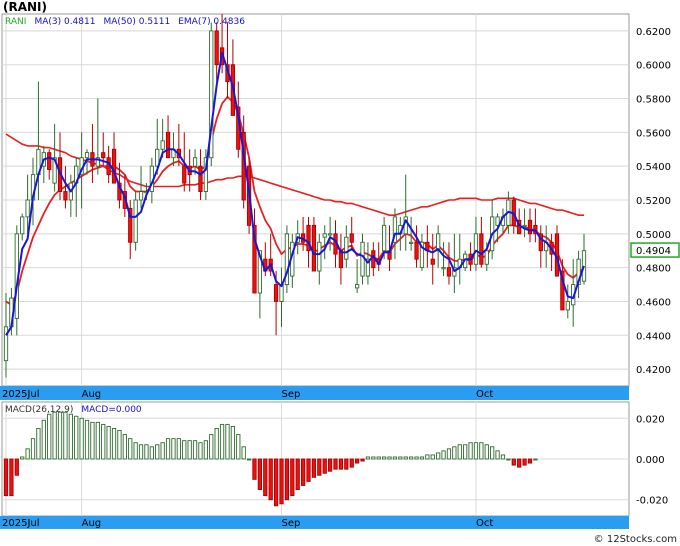  I want to click on last-price-tag: 0.4904, so click(655, 250).